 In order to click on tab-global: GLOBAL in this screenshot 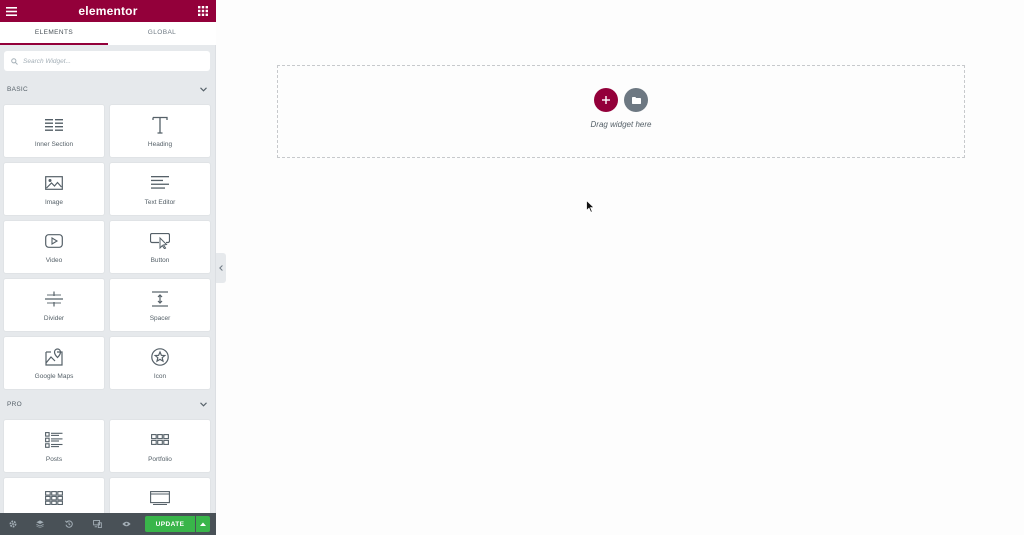, I will do `click(162, 33)`.